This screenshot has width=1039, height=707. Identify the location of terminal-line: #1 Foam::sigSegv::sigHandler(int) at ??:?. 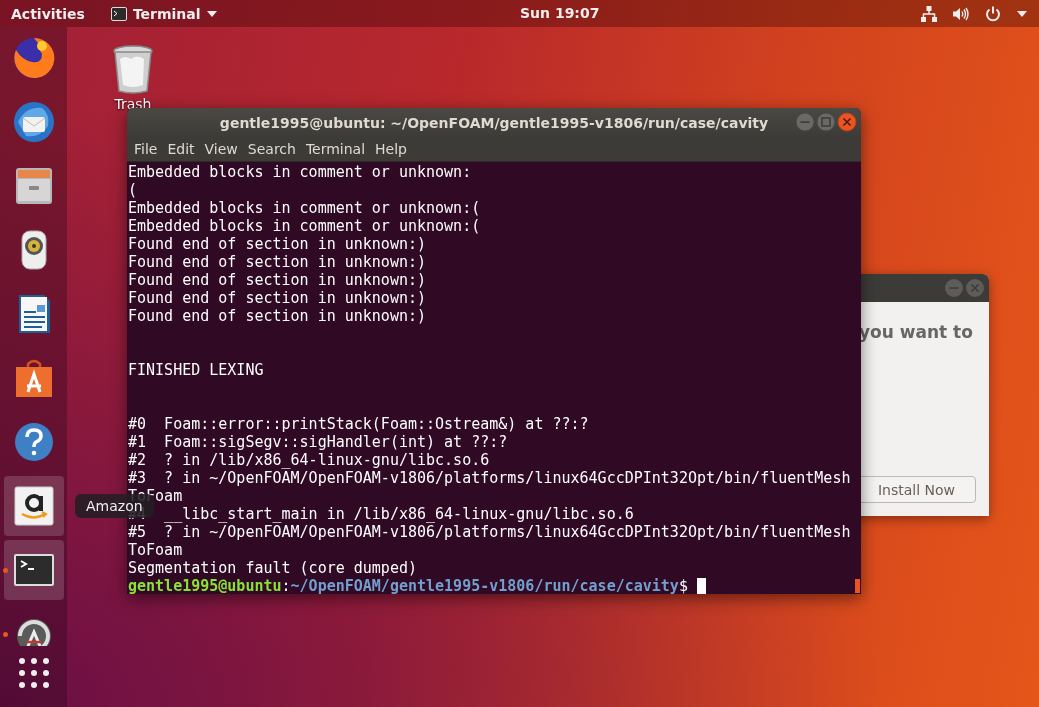
(318, 442).